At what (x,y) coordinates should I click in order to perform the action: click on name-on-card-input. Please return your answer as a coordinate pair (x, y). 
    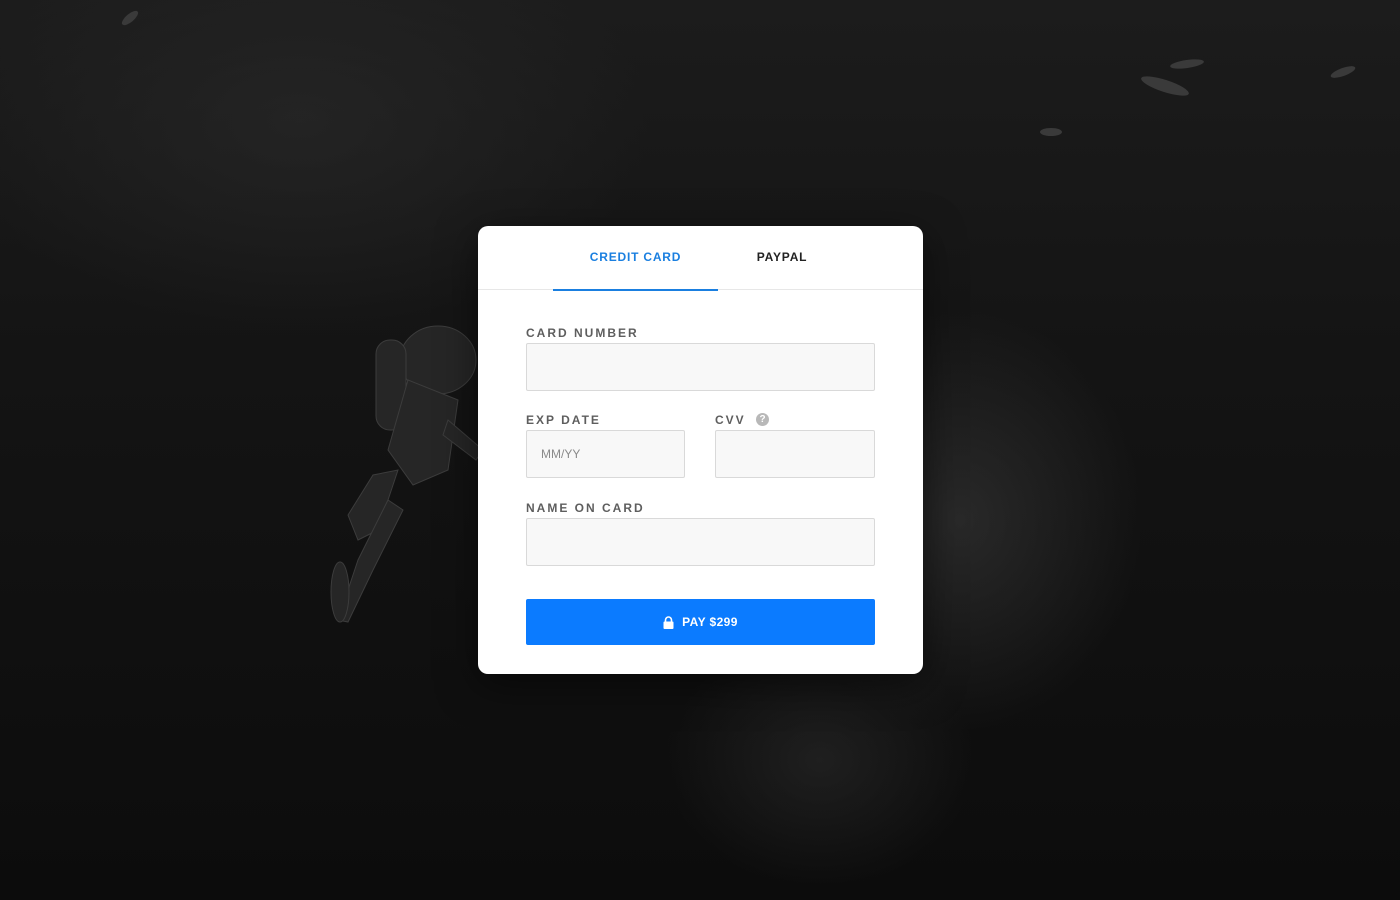
    Looking at the image, I should click on (700, 542).